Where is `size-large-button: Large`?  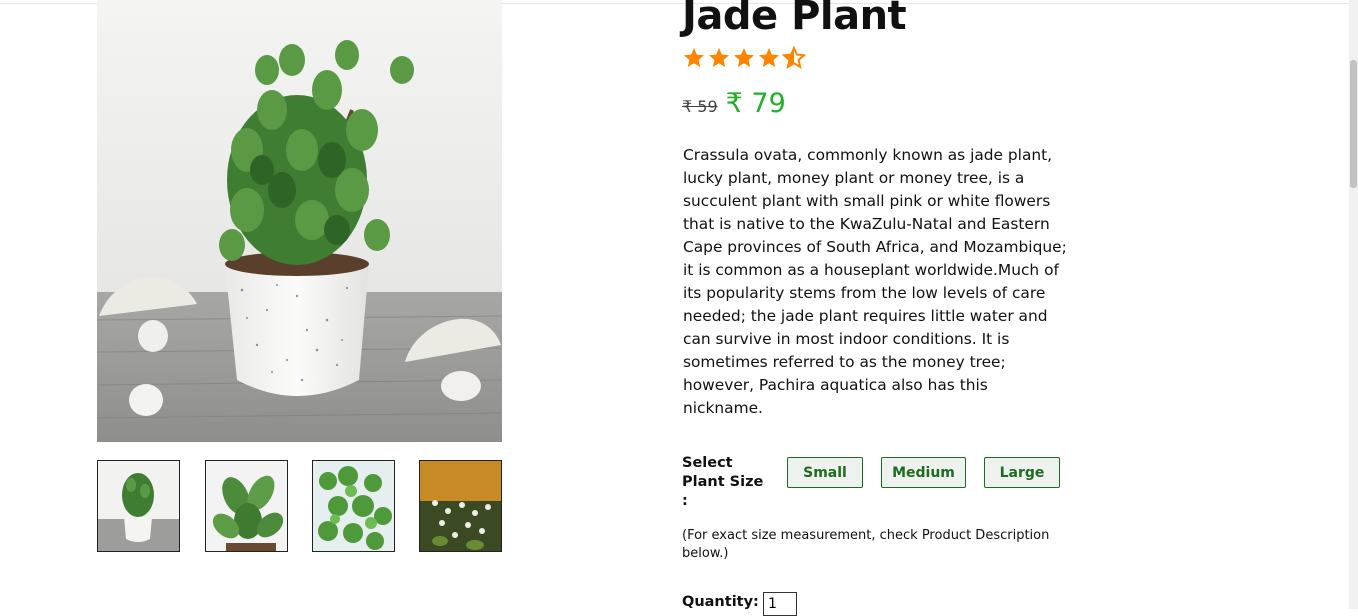 size-large-button: Large is located at coordinates (1022, 472).